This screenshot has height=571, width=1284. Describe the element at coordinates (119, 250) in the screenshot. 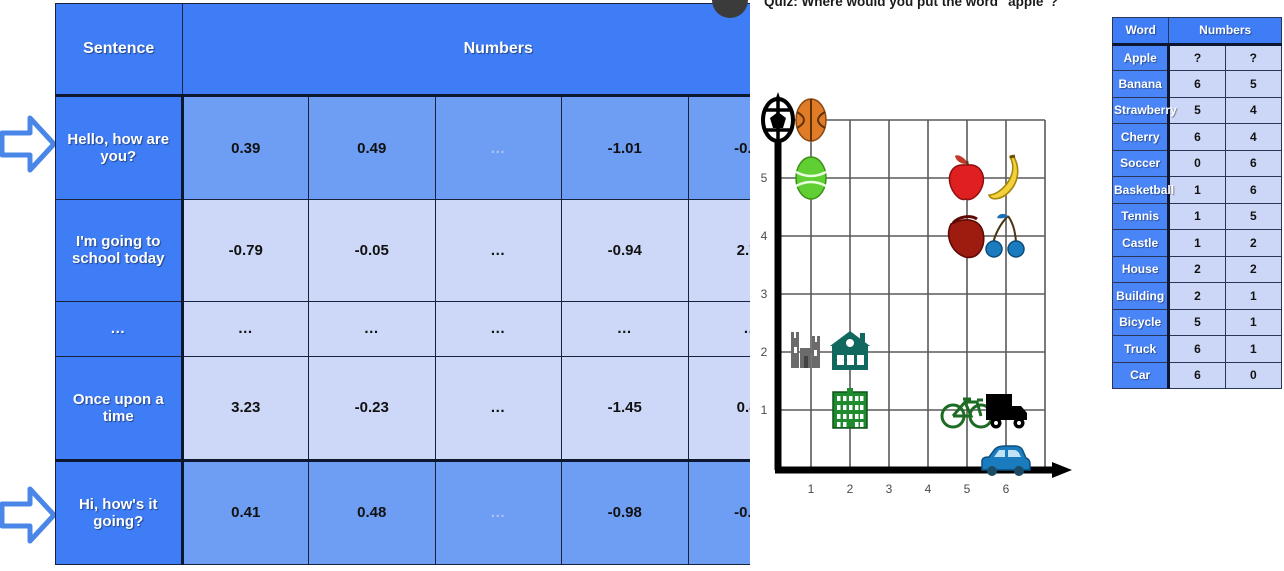

I see `sentence-cell: I'm going to school today` at that location.